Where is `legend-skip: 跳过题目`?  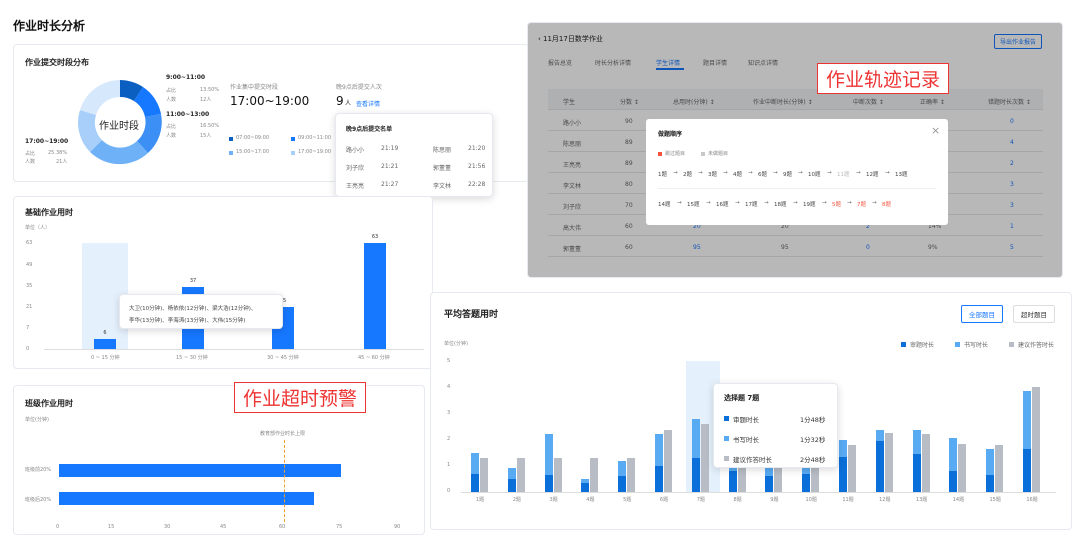
legend-skip: 跳过题目 is located at coordinates (675, 154).